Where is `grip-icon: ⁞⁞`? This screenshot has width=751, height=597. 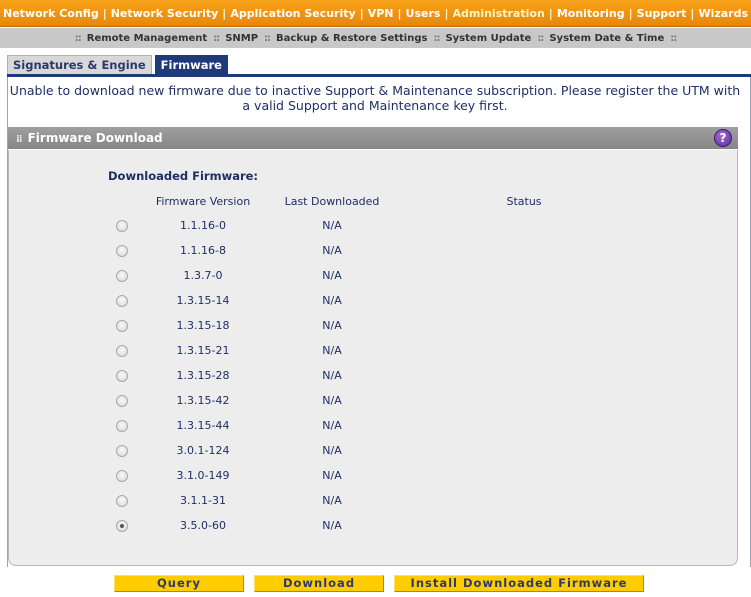 grip-icon: ⁞⁞ is located at coordinates (19, 139).